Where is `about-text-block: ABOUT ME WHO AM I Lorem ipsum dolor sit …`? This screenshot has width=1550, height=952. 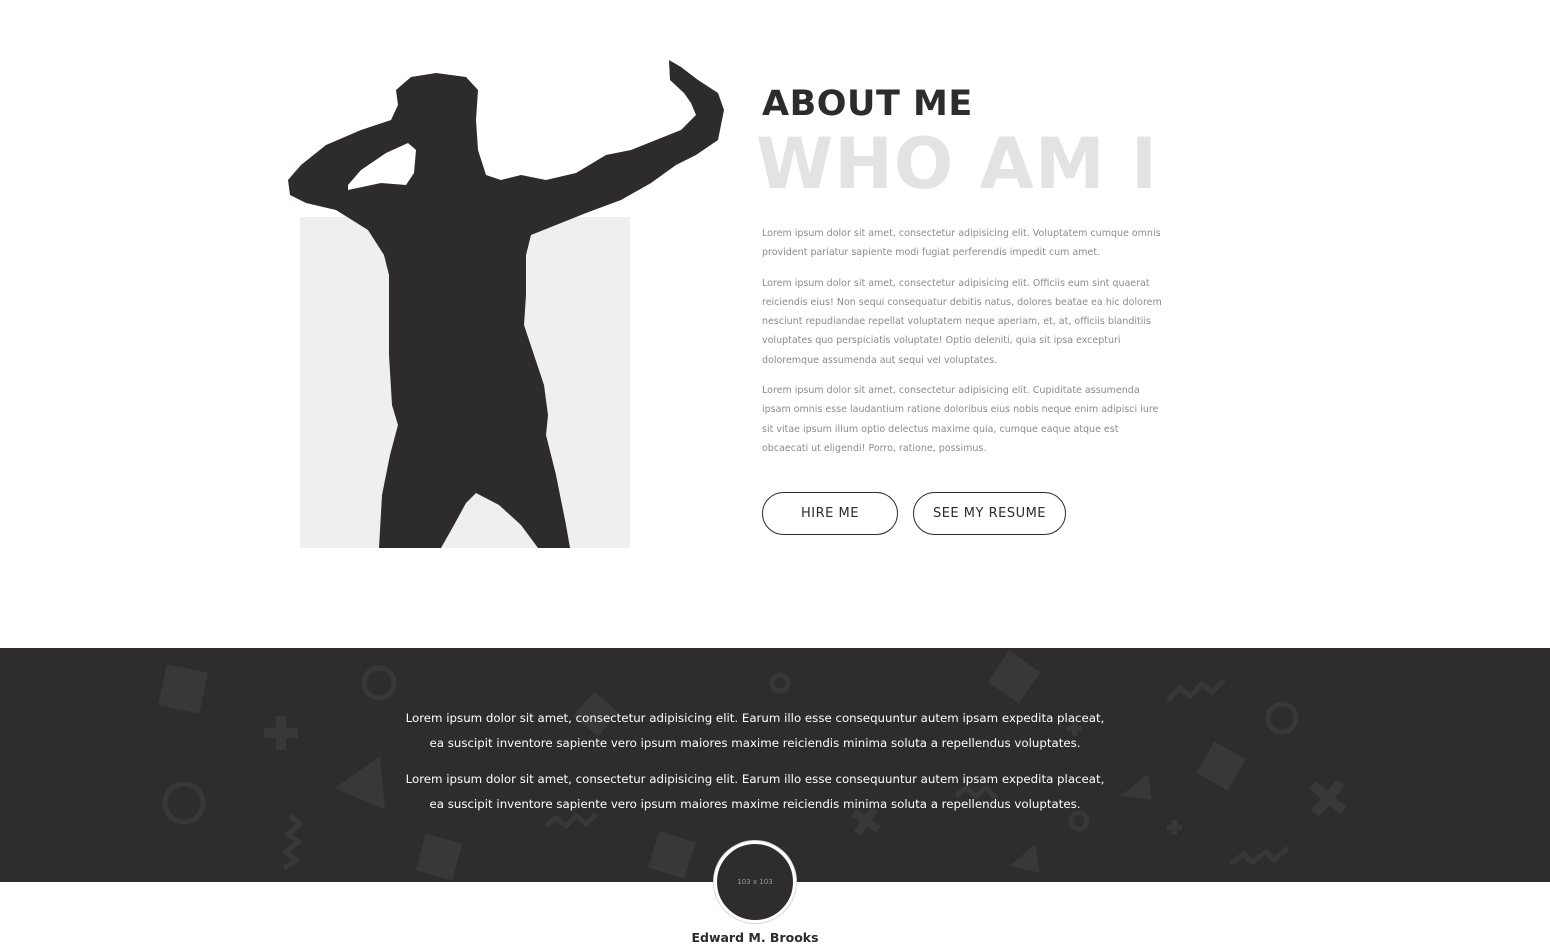 about-text-block: ABOUT ME WHO AM I Lorem ipsum dolor sit … is located at coordinates (959, 269).